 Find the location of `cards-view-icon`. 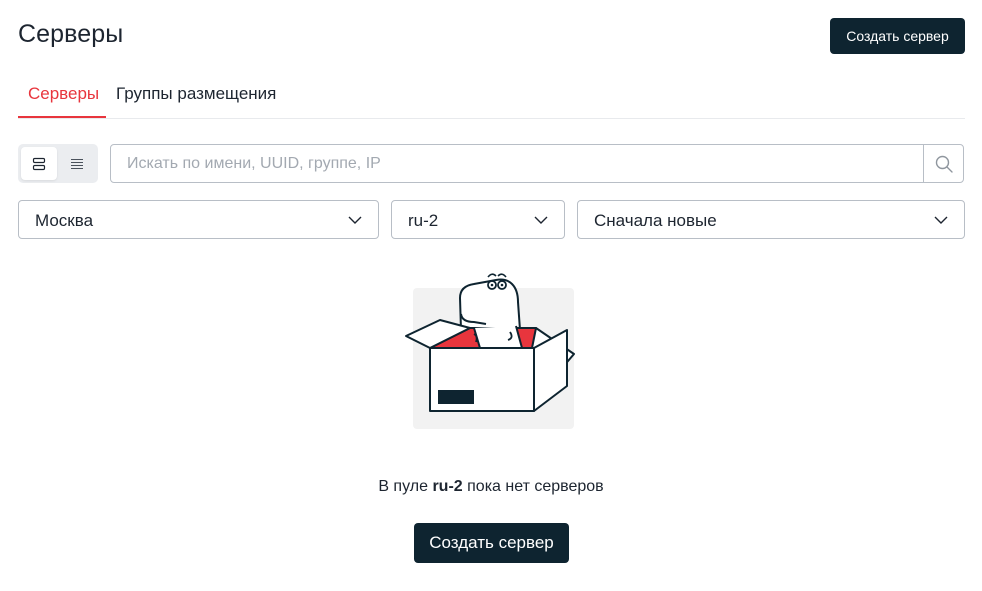

cards-view-icon is located at coordinates (39, 163).